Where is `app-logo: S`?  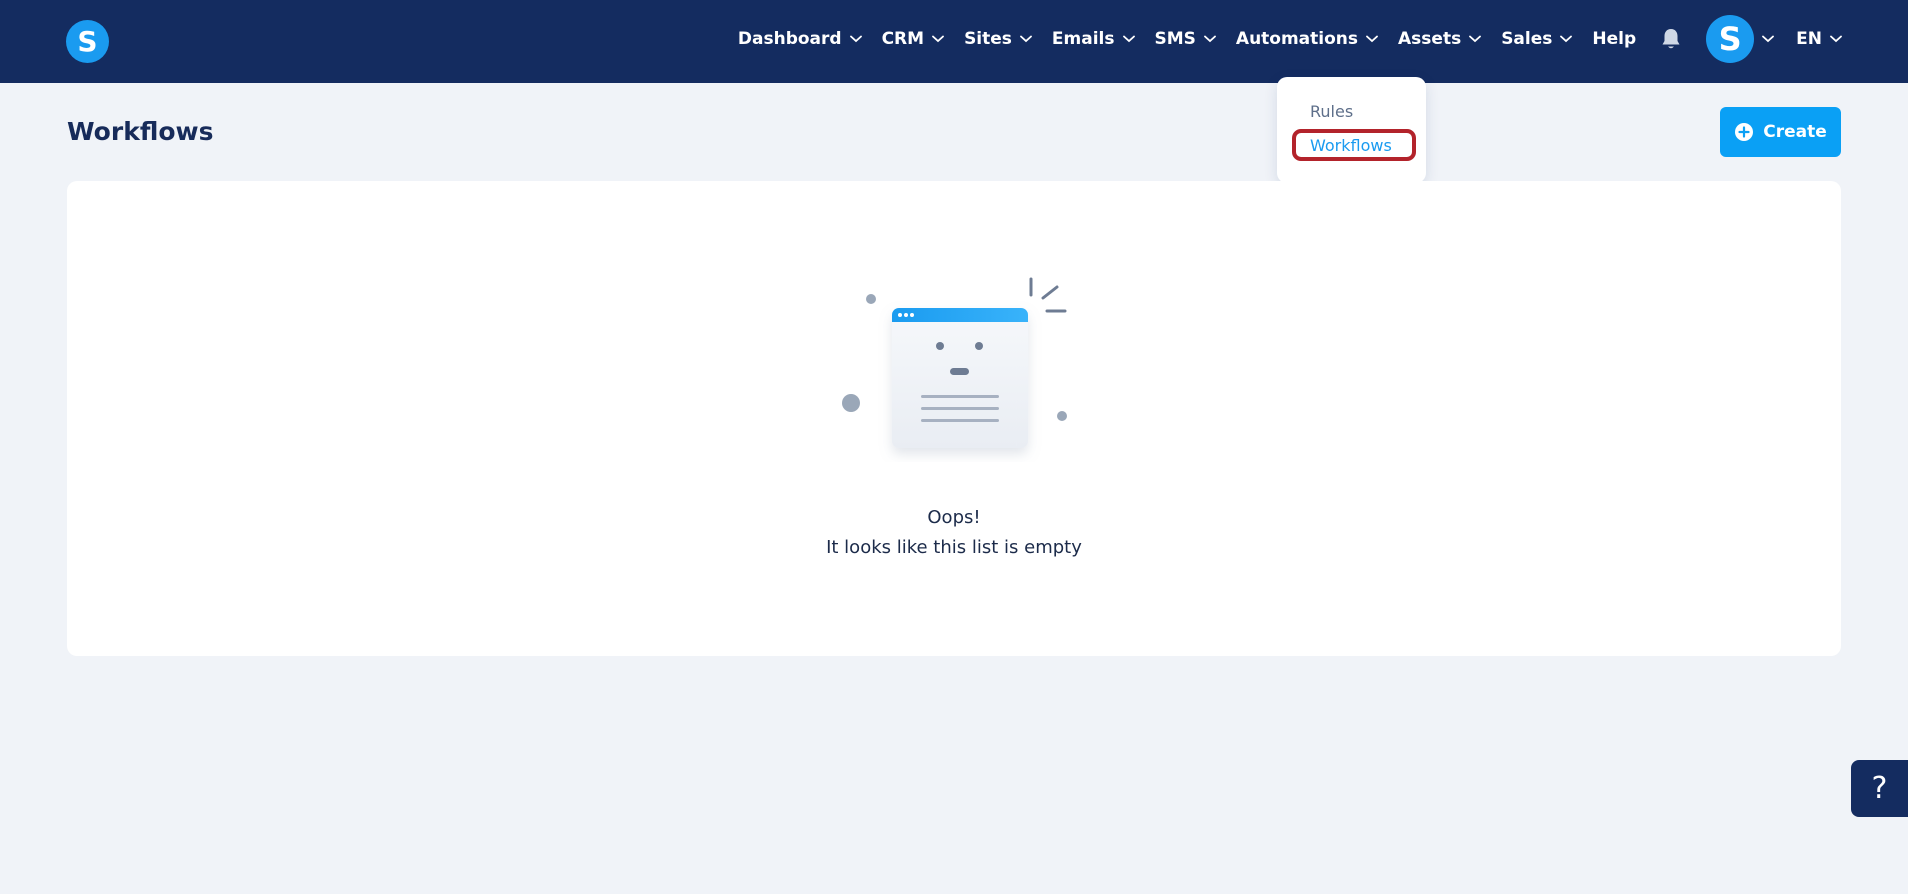 app-logo: S is located at coordinates (87, 41).